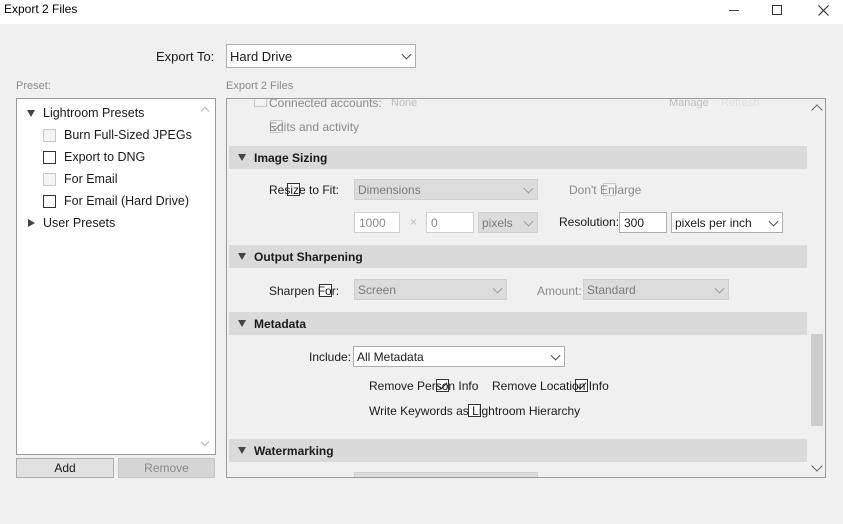  What do you see at coordinates (105, 157) in the screenshot?
I see `preset-item-label: Export to DNG` at bounding box center [105, 157].